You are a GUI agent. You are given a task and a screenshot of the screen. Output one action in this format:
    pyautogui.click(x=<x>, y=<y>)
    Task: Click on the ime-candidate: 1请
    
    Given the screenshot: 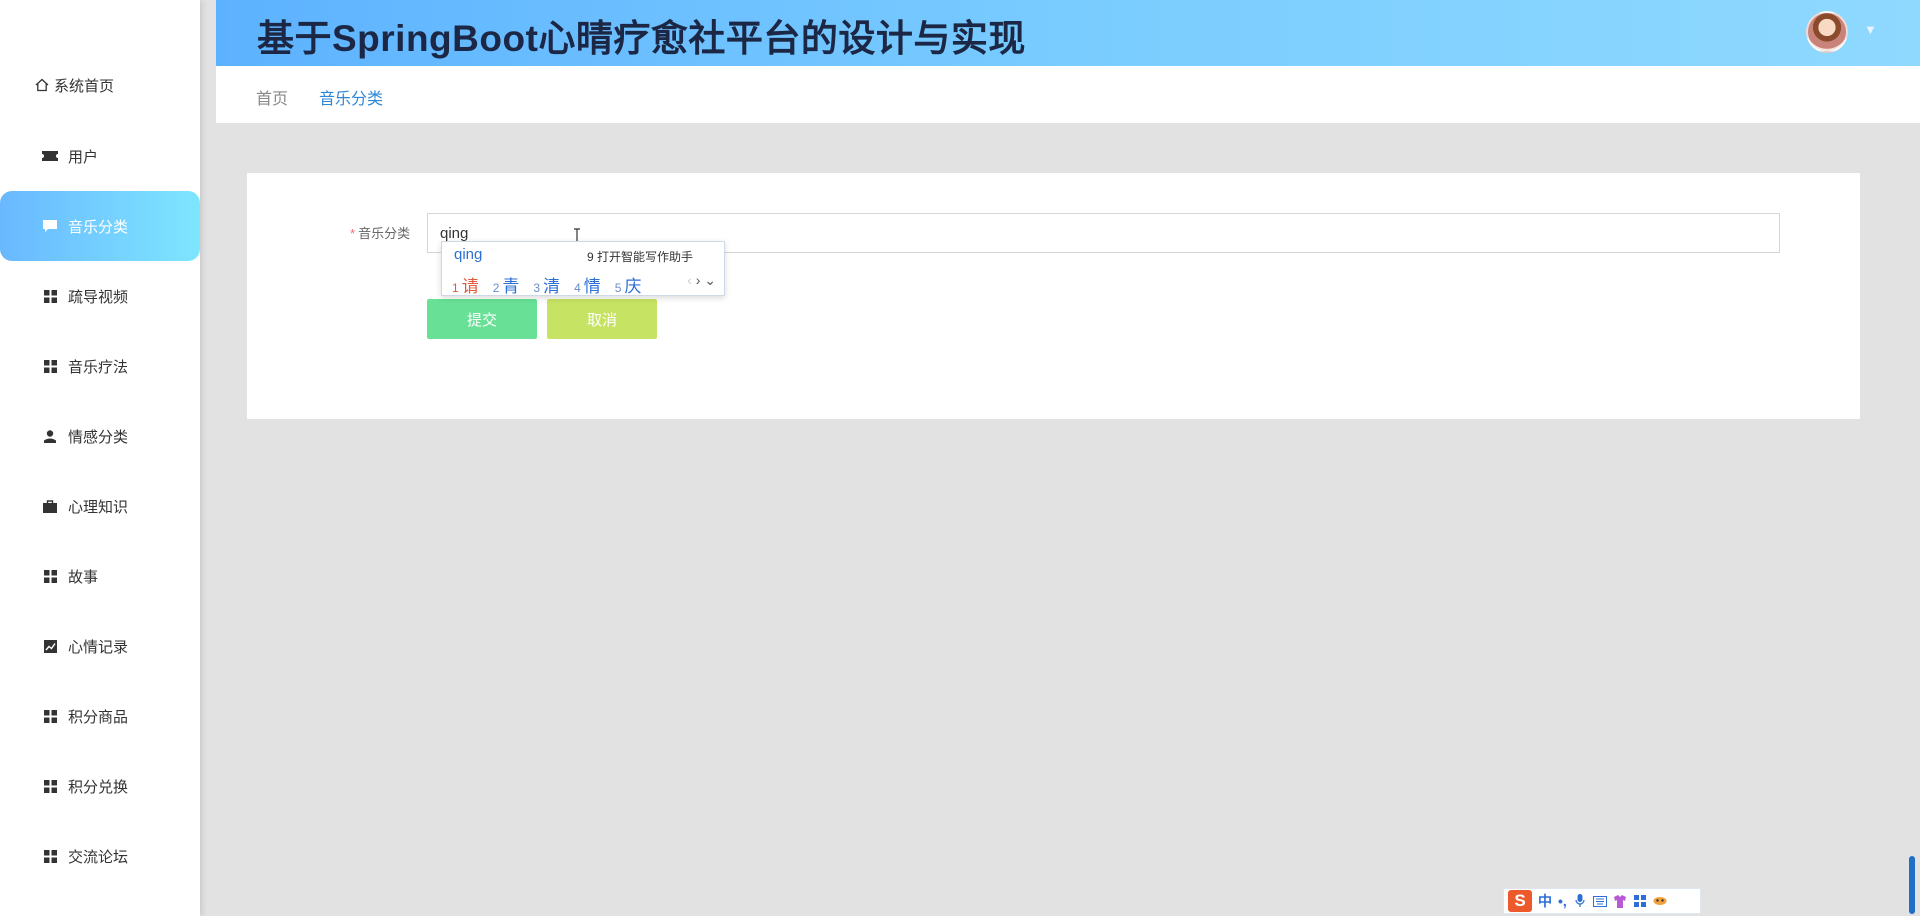 What is the action you would take?
    pyautogui.click(x=465, y=284)
    